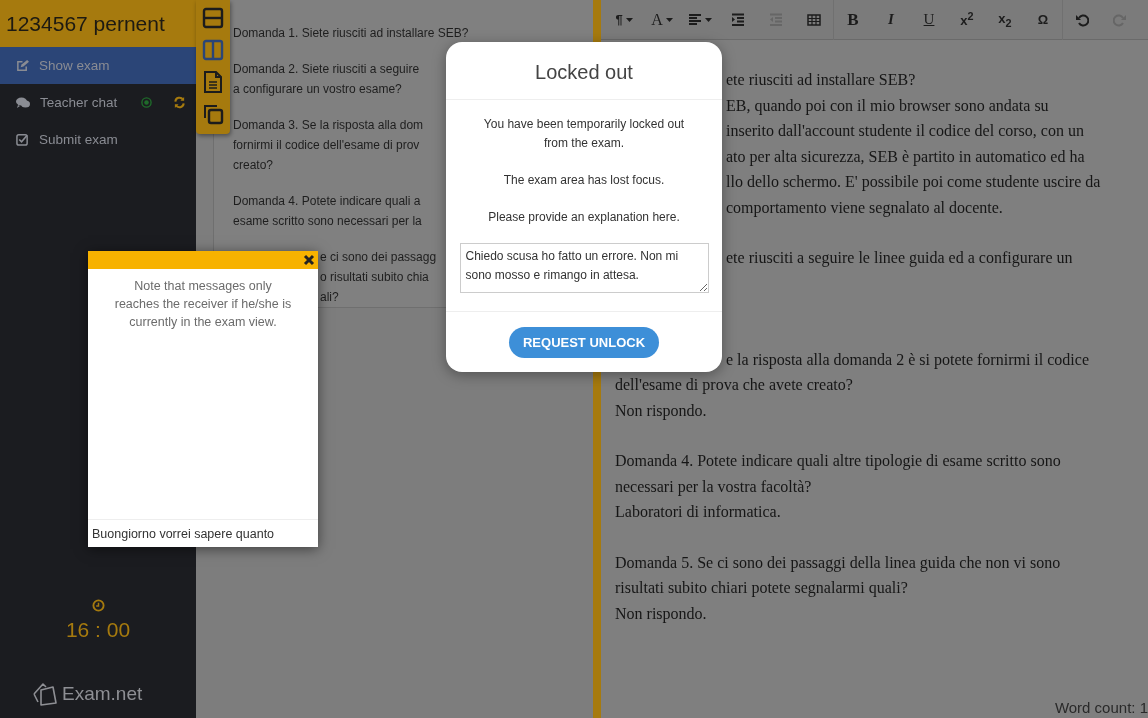  What do you see at coordinates (584, 180) in the screenshot?
I see `dialog-message: The exam area has lost focus.` at bounding box center [584, 180].